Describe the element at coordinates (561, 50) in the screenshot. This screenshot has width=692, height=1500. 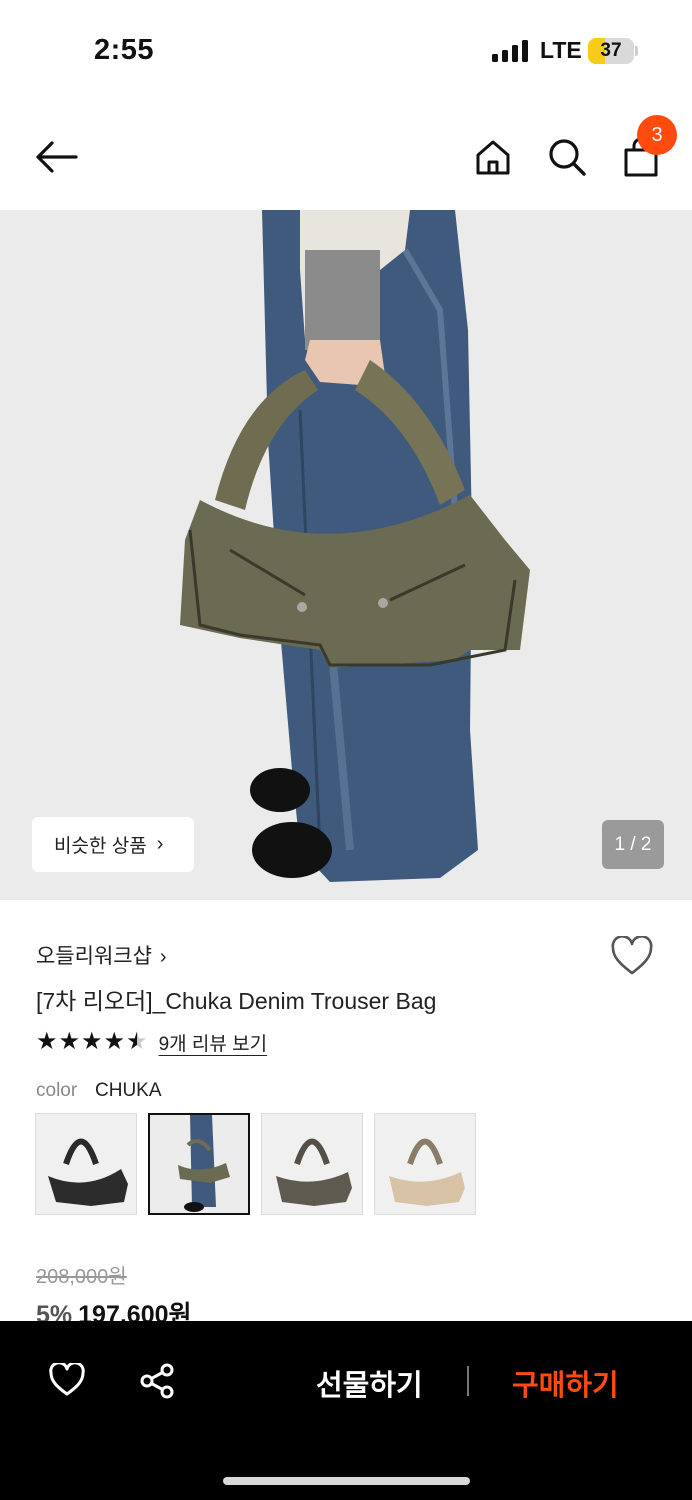
I see `network-label: LTE` at that location.